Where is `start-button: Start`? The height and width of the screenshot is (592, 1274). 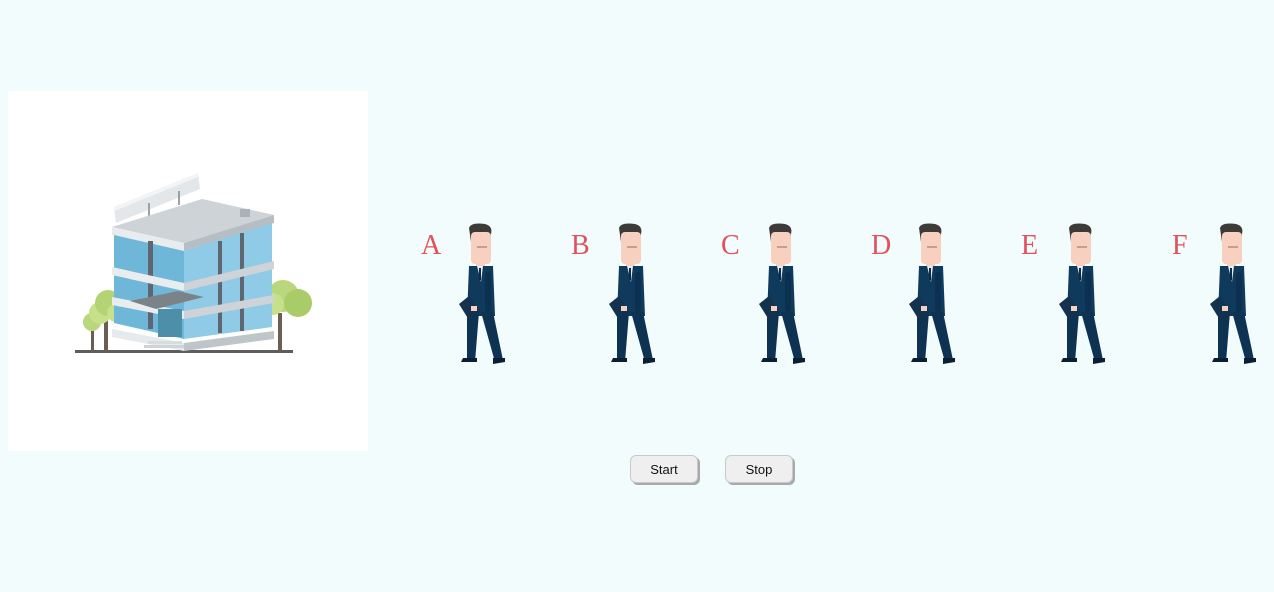 start-button: Start is located at coordinates (664, 469).